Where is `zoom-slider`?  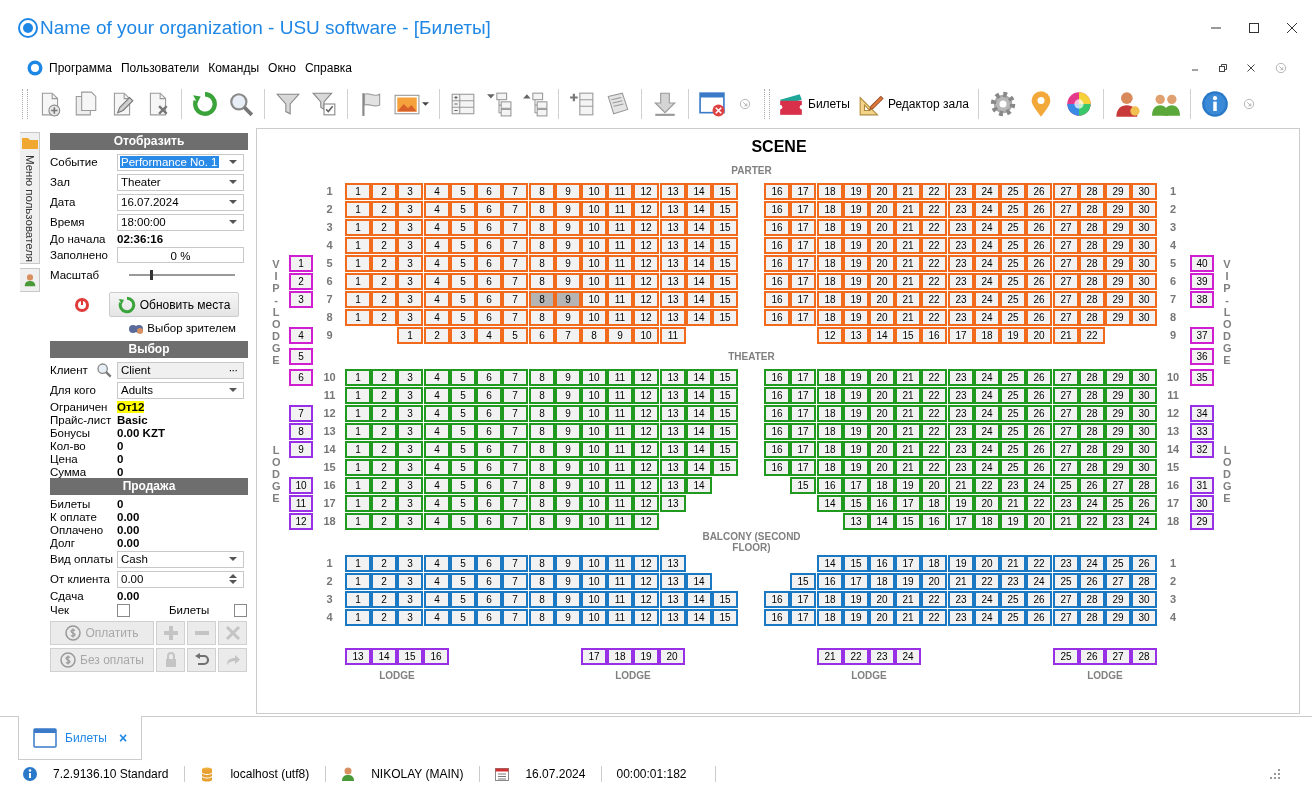
zoom-slider is located at coordinates (182, 275).